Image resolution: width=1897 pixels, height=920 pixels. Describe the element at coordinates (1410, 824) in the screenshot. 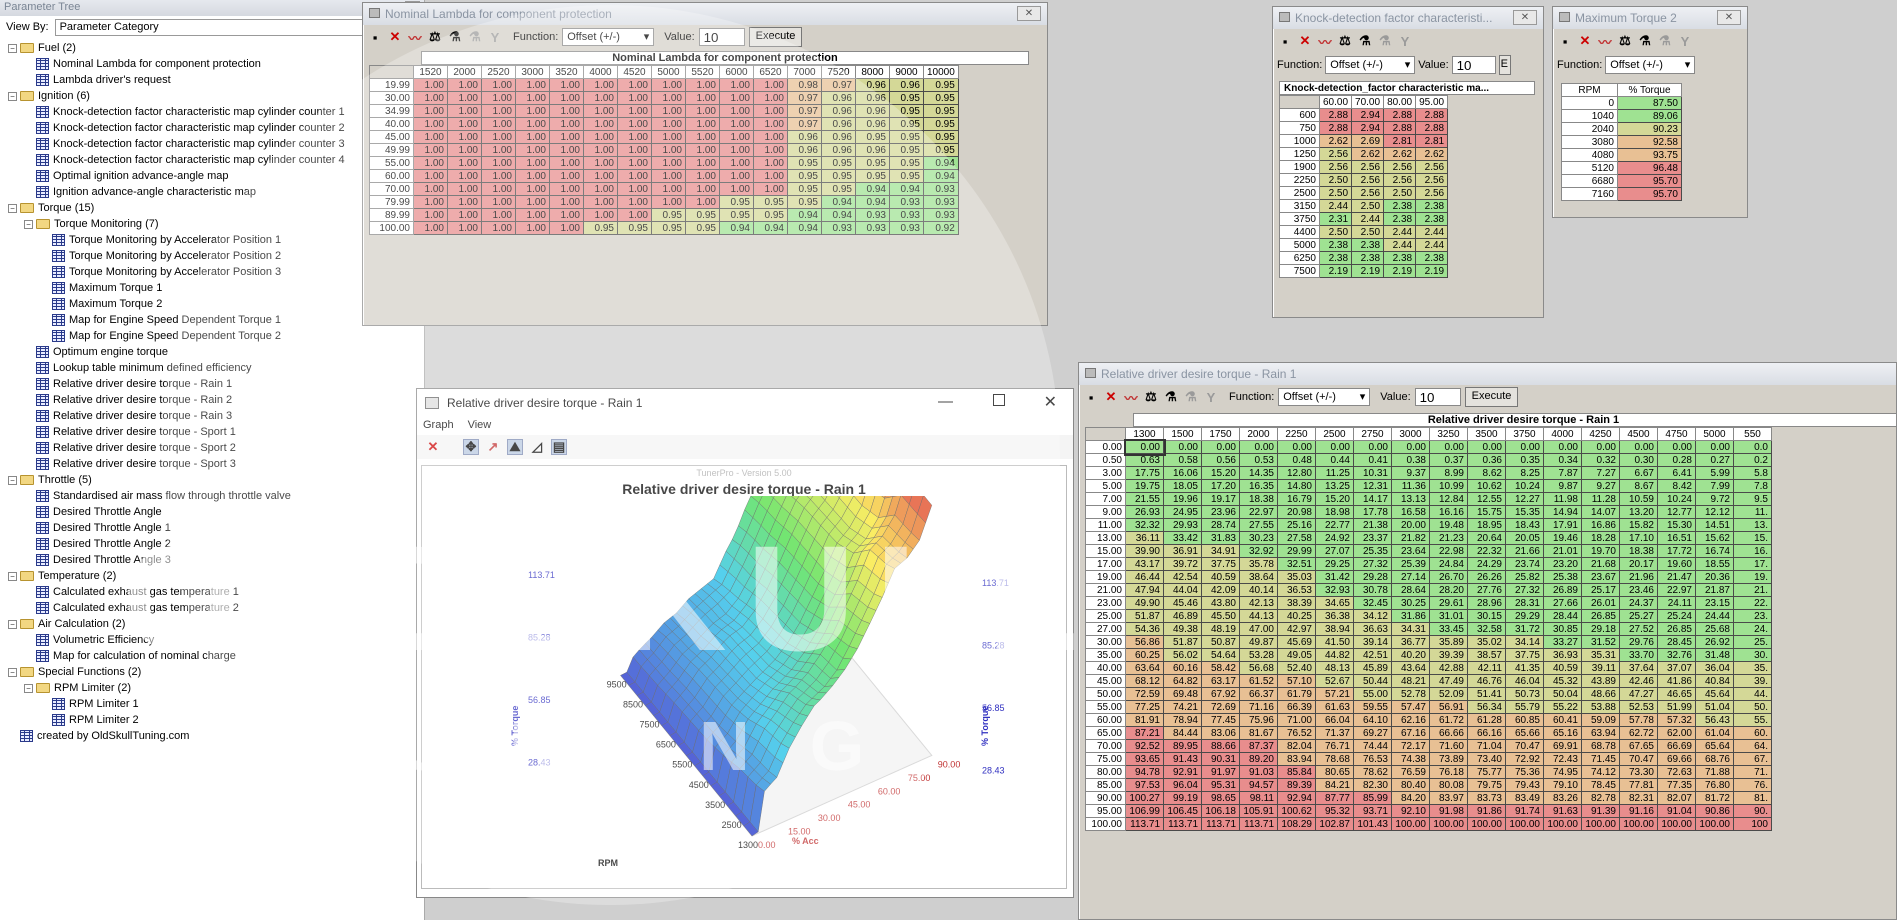

I see `table-cell: 100.00` at that location.